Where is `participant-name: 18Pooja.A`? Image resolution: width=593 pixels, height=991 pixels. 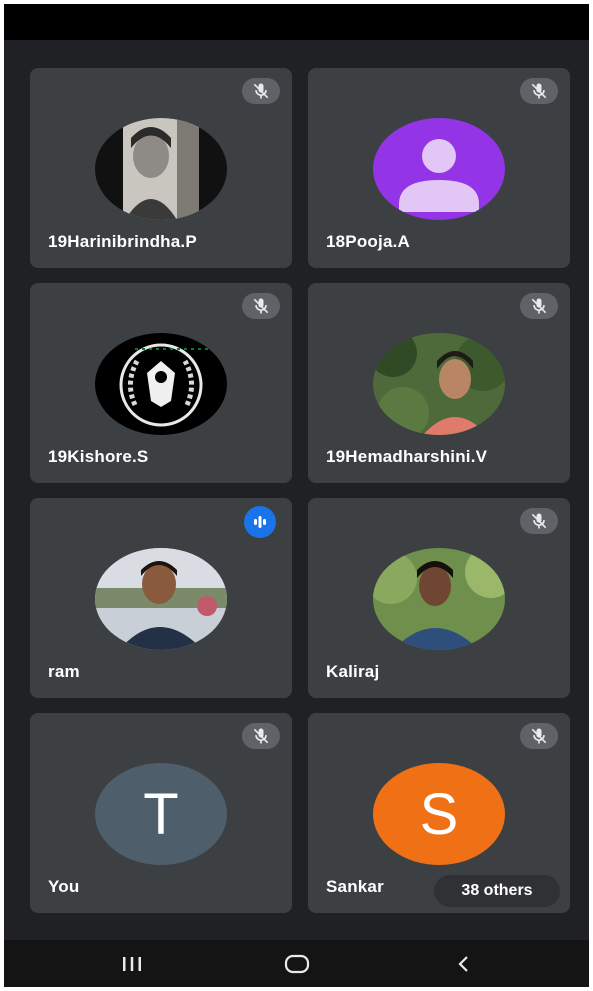
participant-name: 18Pooja.A is located at coordinates (368, 241).